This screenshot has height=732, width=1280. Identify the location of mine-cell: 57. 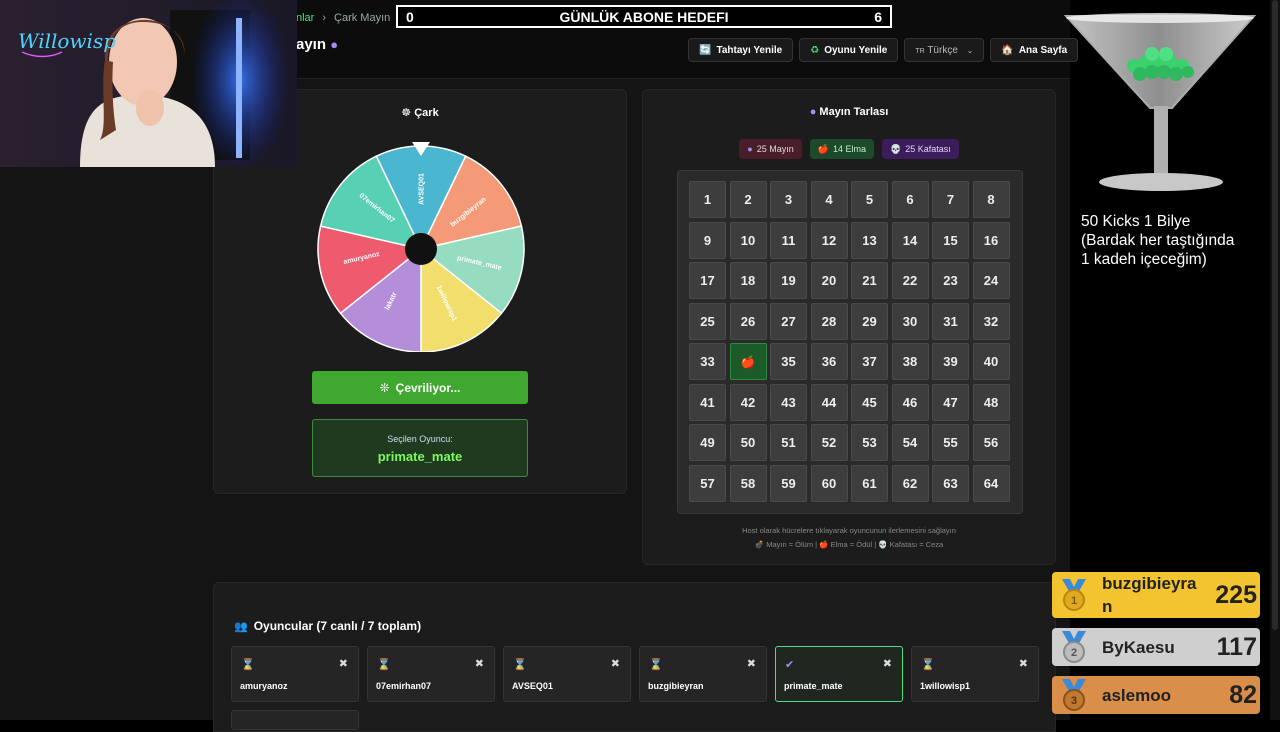
(707, 483).